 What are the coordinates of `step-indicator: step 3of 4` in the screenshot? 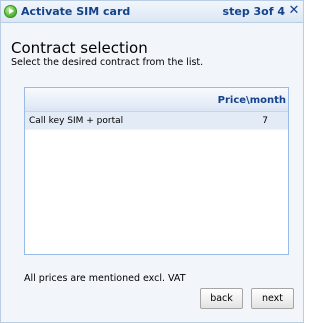 It's located at (253, 11).